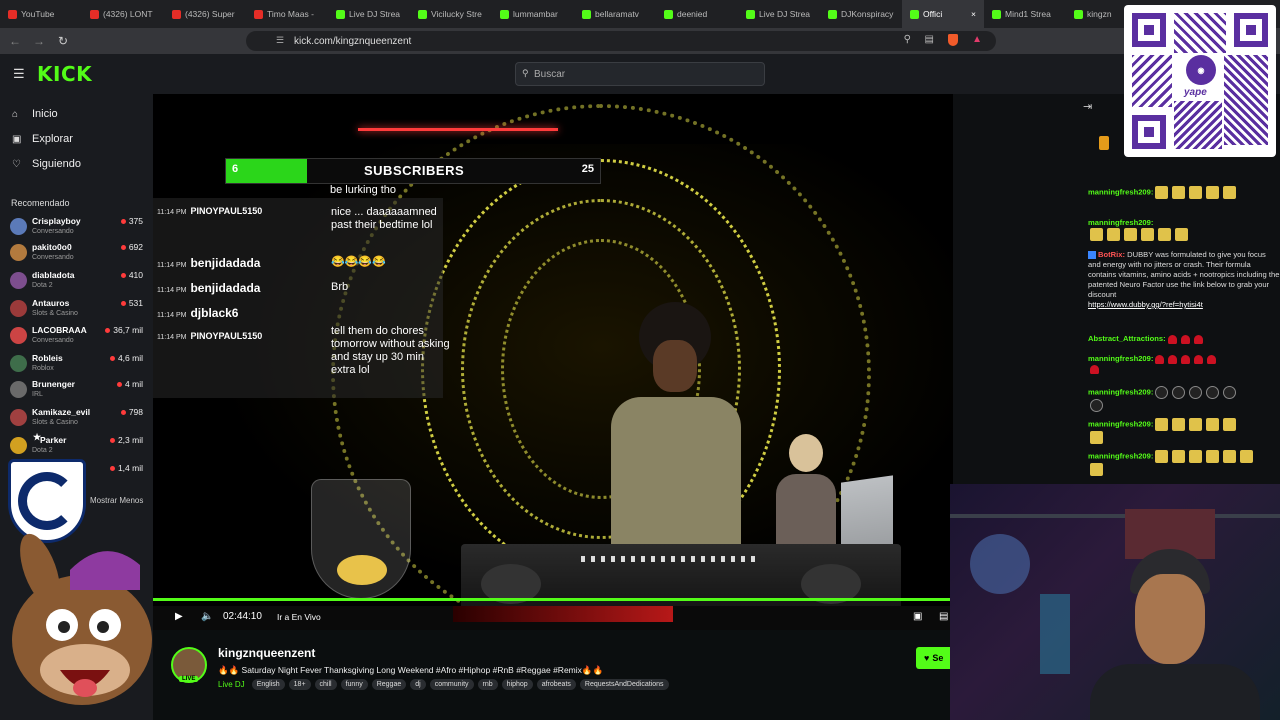  Describe the element at coordinates (1175, 692) in the screenshot. I see `streamer-body` at that location.